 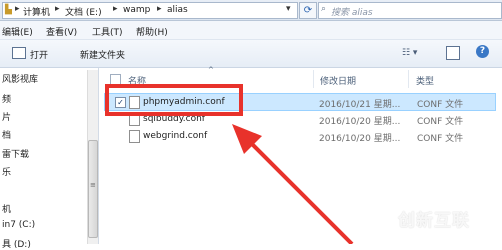 I want to click on watermark-logo-icon, so click(x=381, y=215).